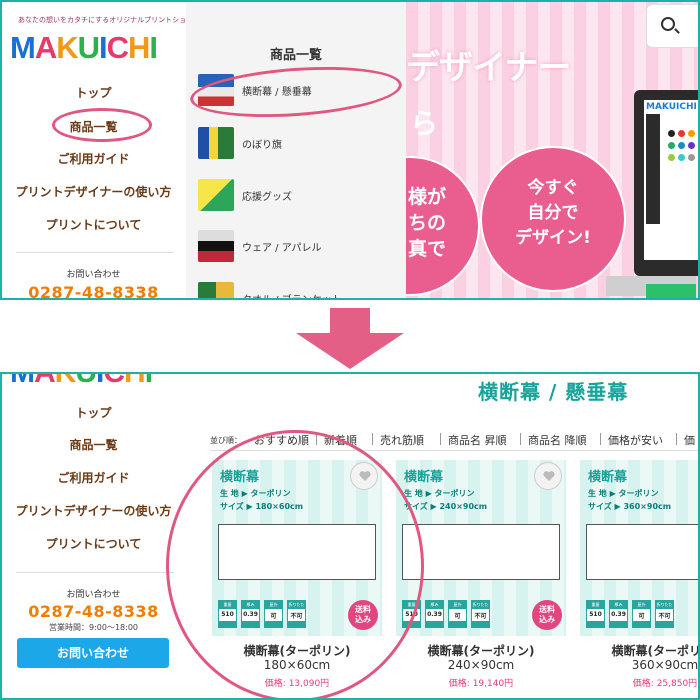  I want to click on laptop-logo: MAKUICHI, so click(671, 107).